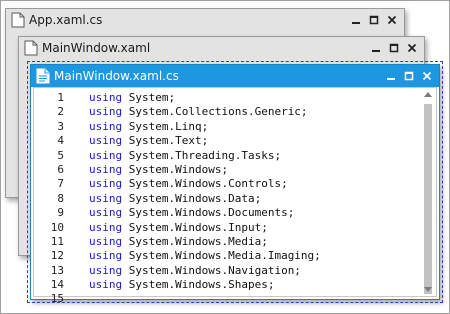 Image resolution: width=450 pixels, height=314 pixels. What do you see at coordinates (195, 227) in the screenshot?
I see `code-rest: System.Windows.Input;` at bounding box center [195, 227].